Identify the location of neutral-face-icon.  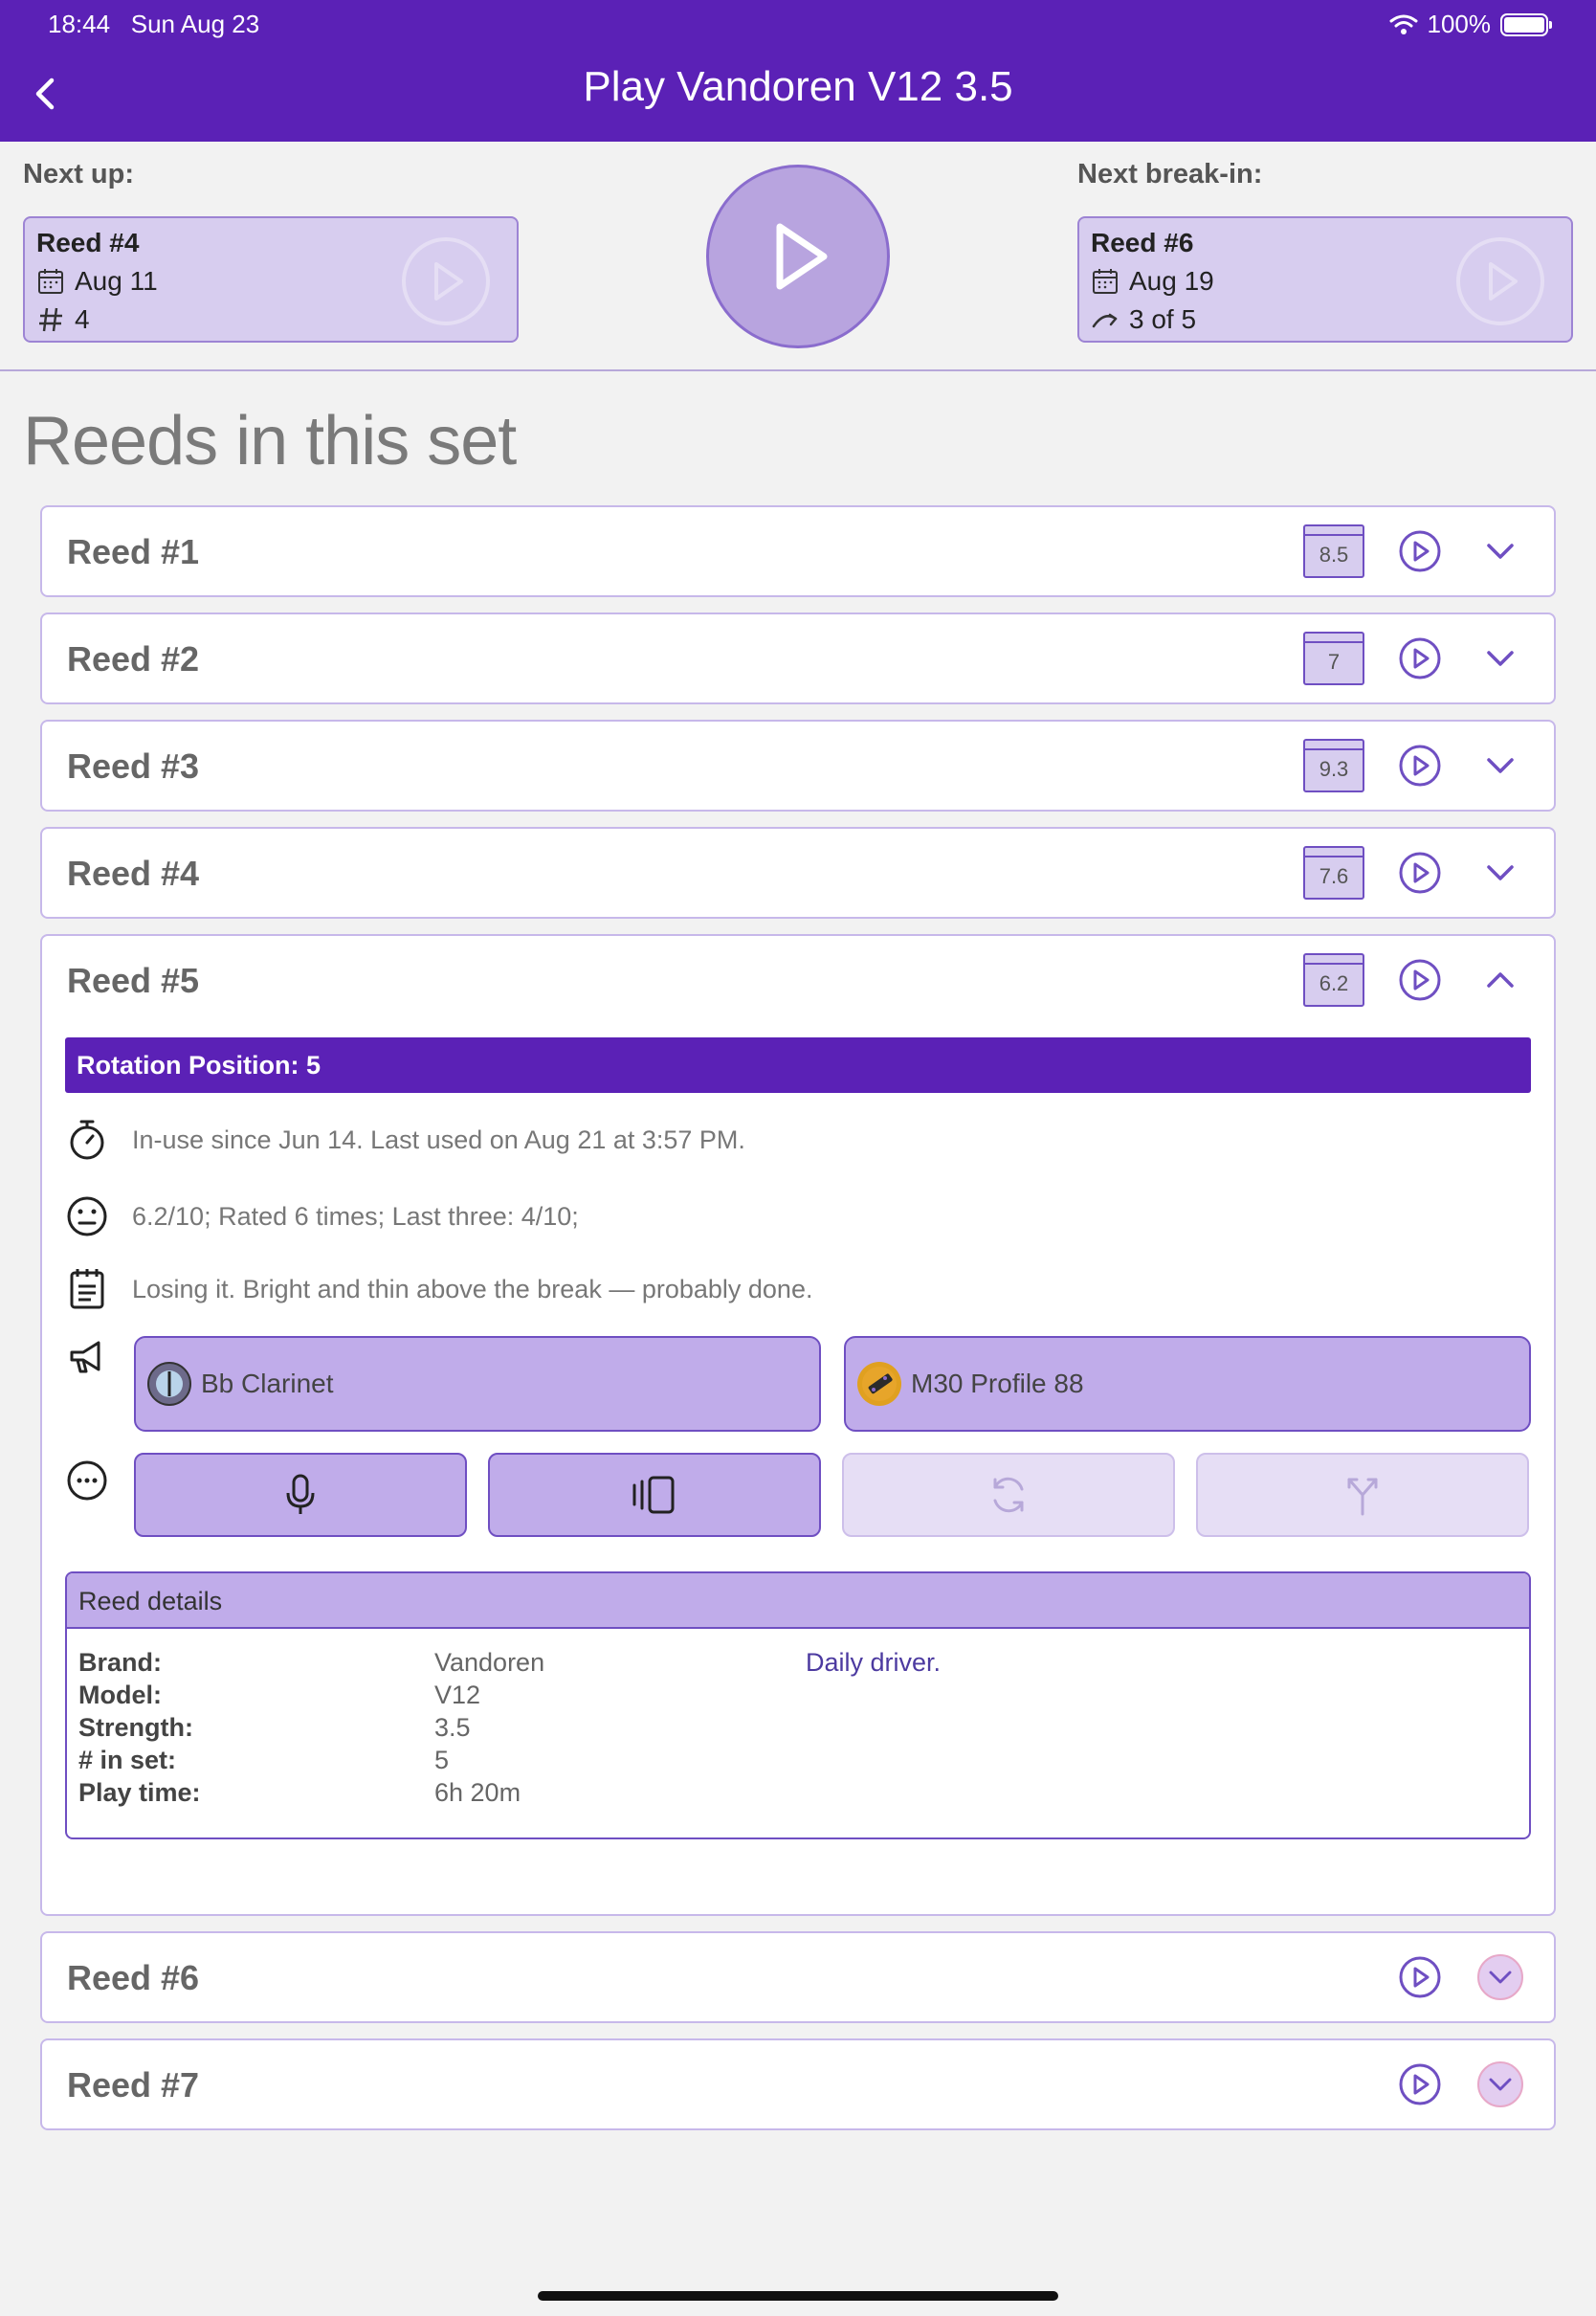
(87, 1216).